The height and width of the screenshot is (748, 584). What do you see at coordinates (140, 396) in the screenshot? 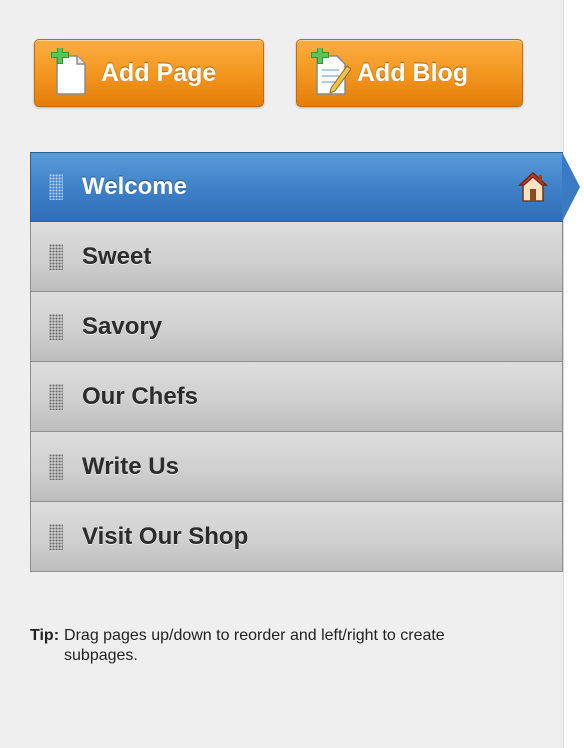
I see `page-item-label: Our Chefs` at bounding box center [140, 396].